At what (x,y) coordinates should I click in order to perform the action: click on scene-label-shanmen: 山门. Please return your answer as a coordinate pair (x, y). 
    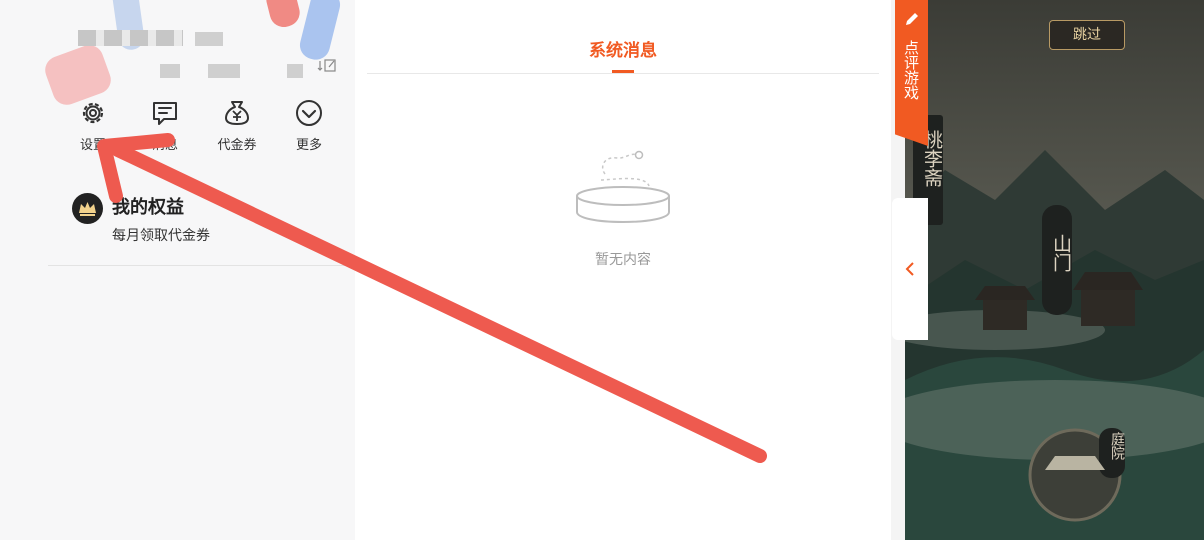
    Looking at the image, I should click on (1061, 253).